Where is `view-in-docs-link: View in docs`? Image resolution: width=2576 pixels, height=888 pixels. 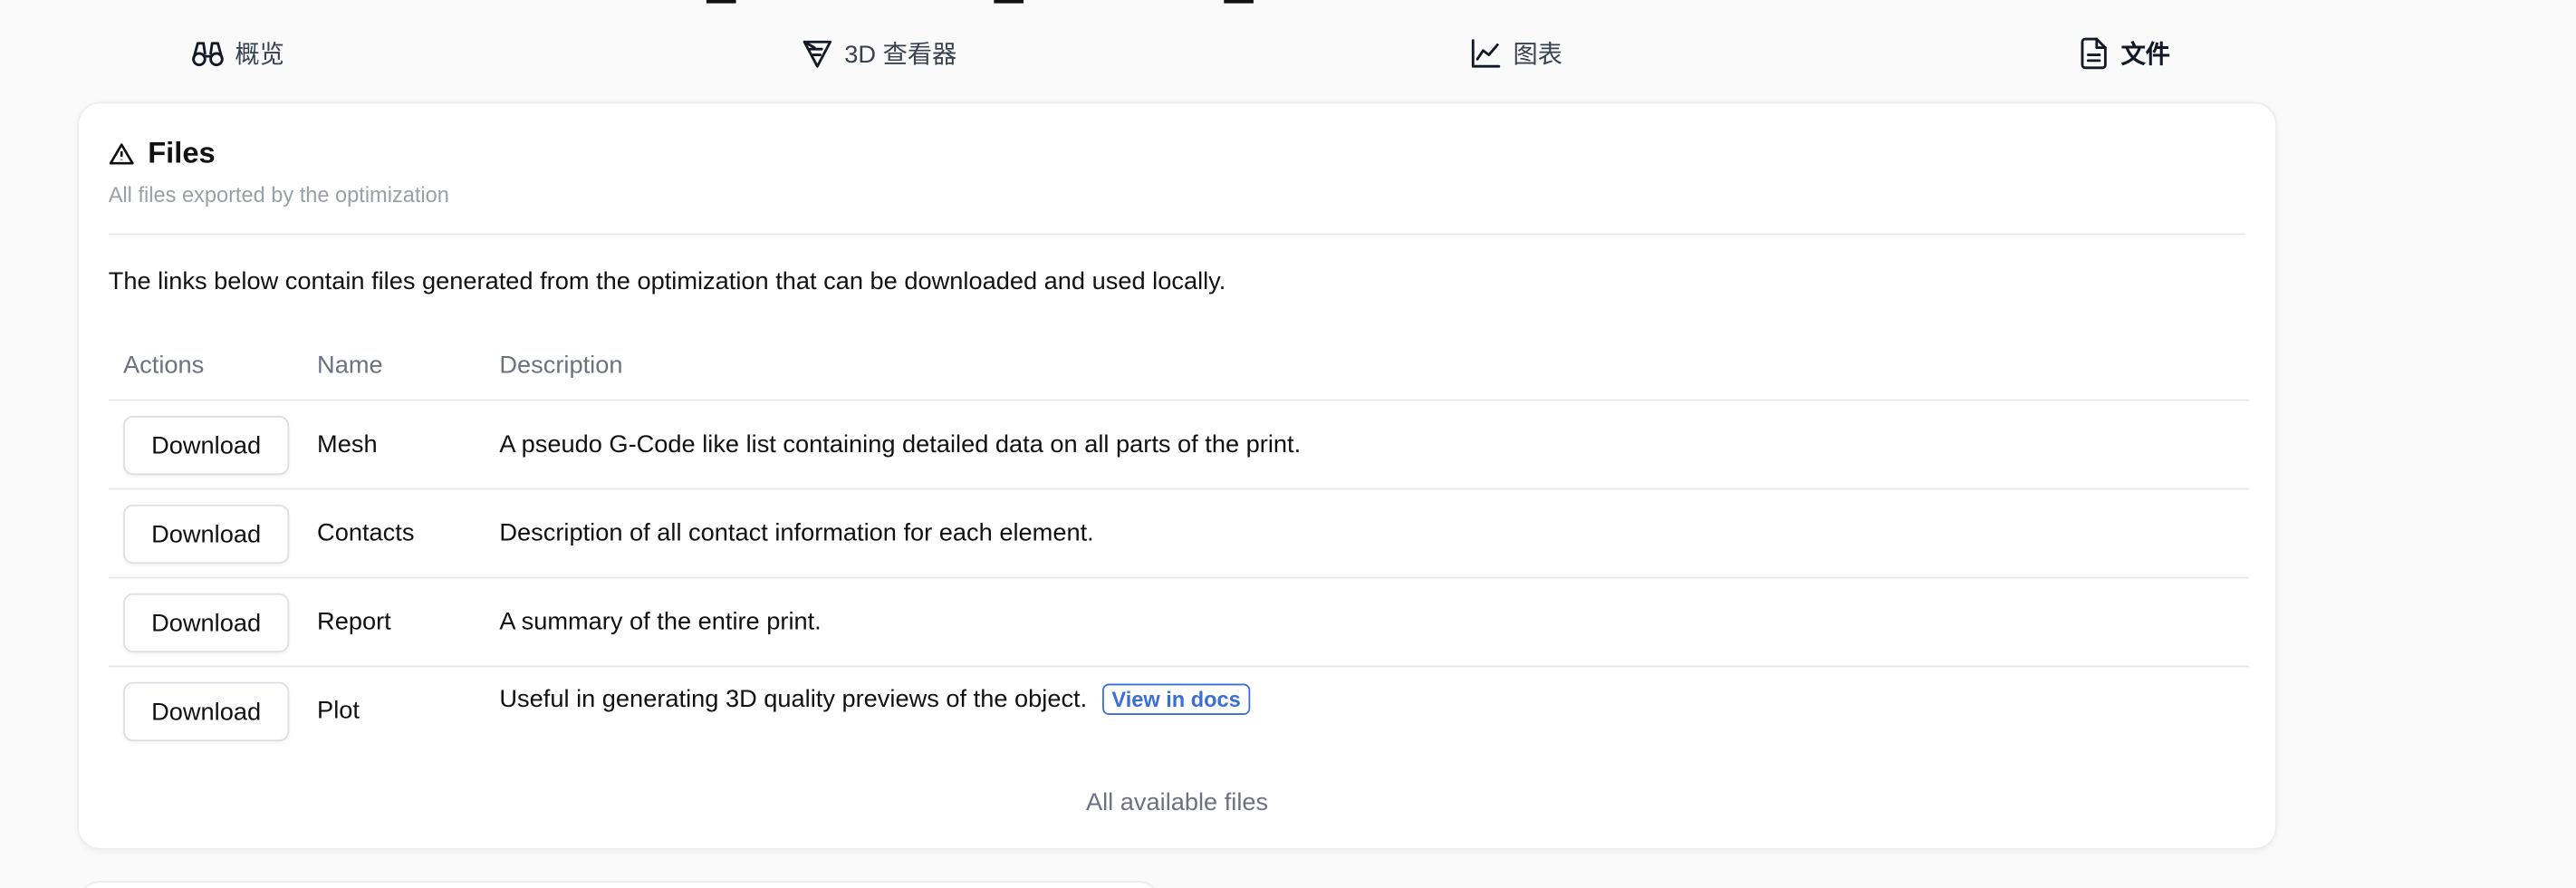
view-in-docs-link: View in docs is located at coordinates (1176, 699).